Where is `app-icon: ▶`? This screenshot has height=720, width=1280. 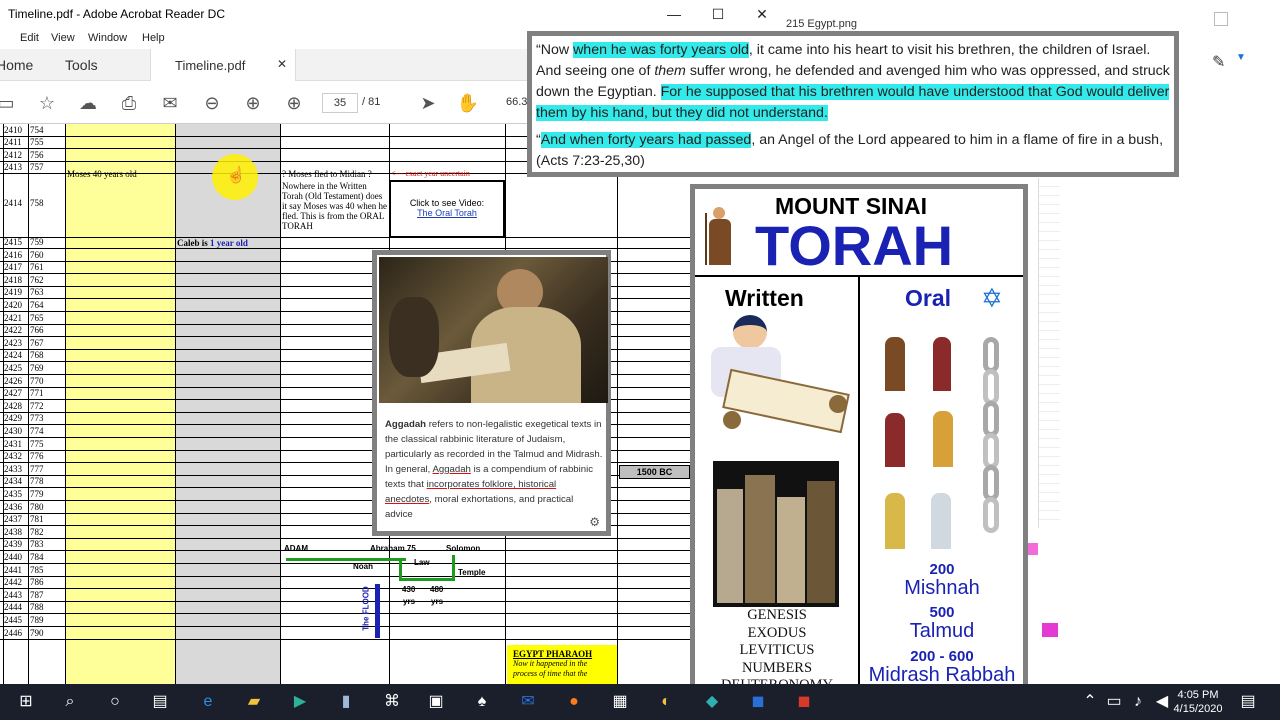 app-icon: ▶ is located at coordinates (300, 702).